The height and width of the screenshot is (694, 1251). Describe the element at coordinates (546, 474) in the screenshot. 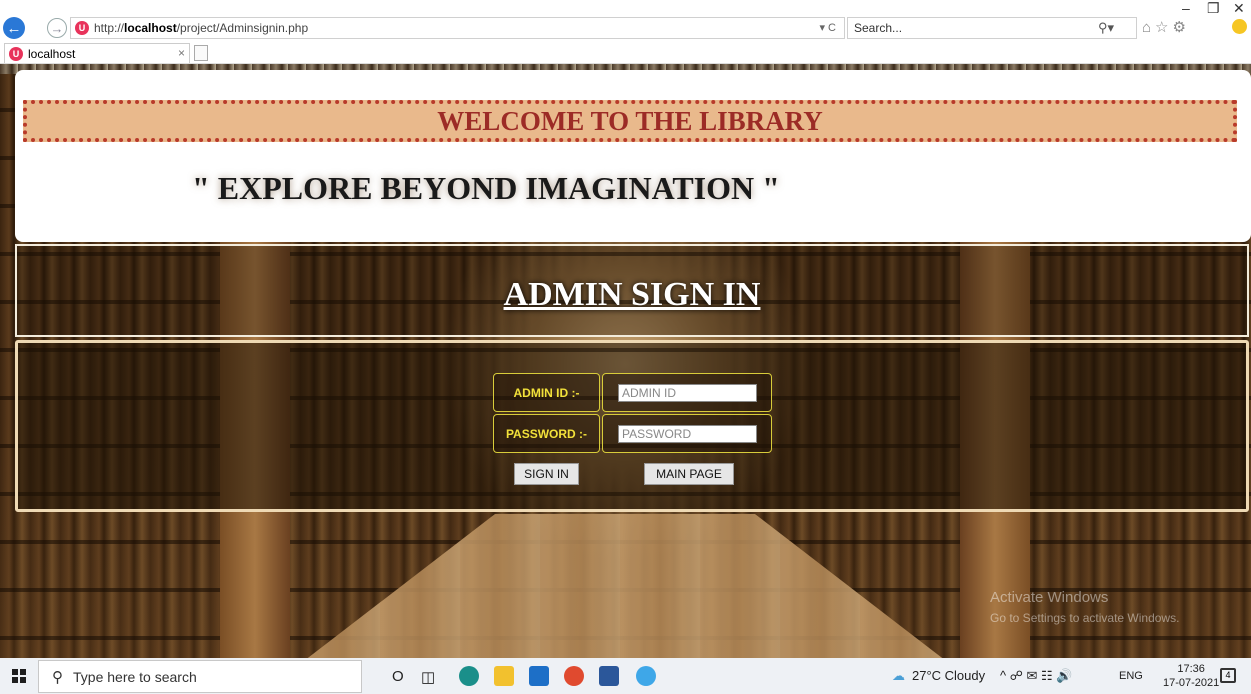

I see `sign-in-button: SIGN IN` at that location.